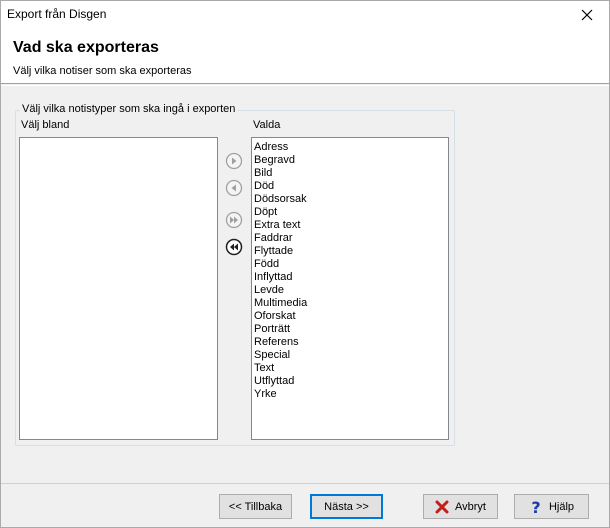 The image size is (610, 528). What do you see at coordinates (86, 47) in the screenshot?
I see `page-title: Vad ska exporteras` at bounding box center [86, 47].